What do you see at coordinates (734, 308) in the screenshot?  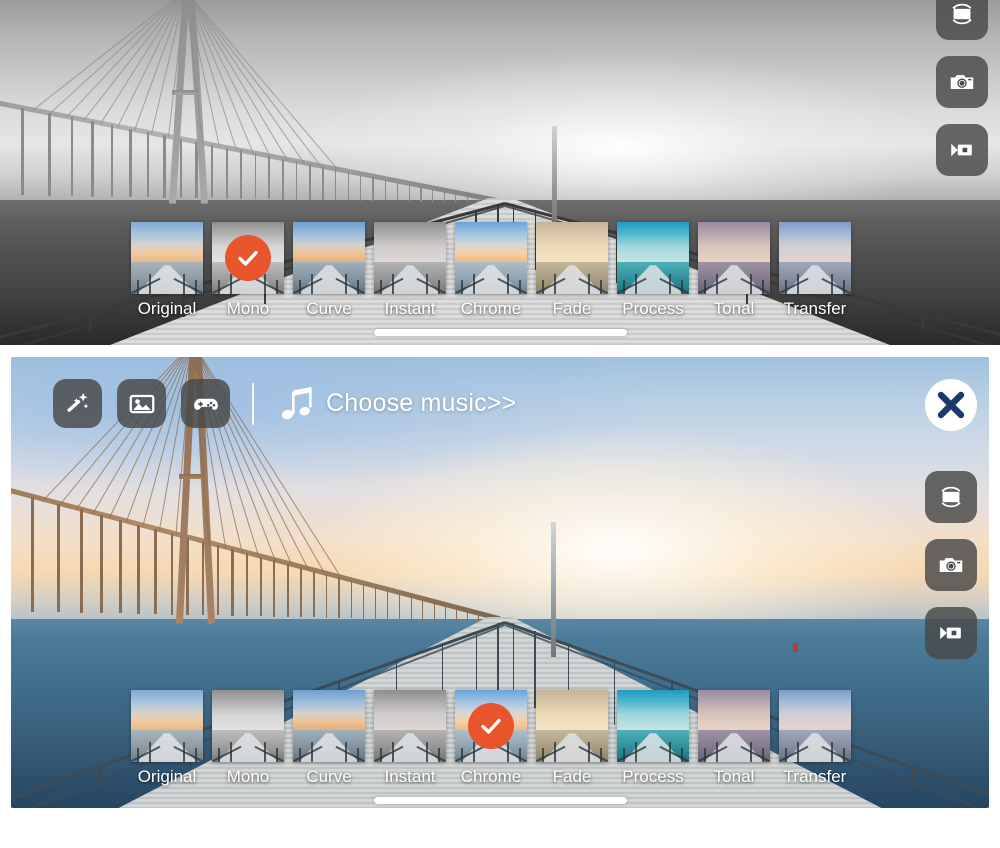 I see `filter-label: Tonal` at bounding box center [734, 308].